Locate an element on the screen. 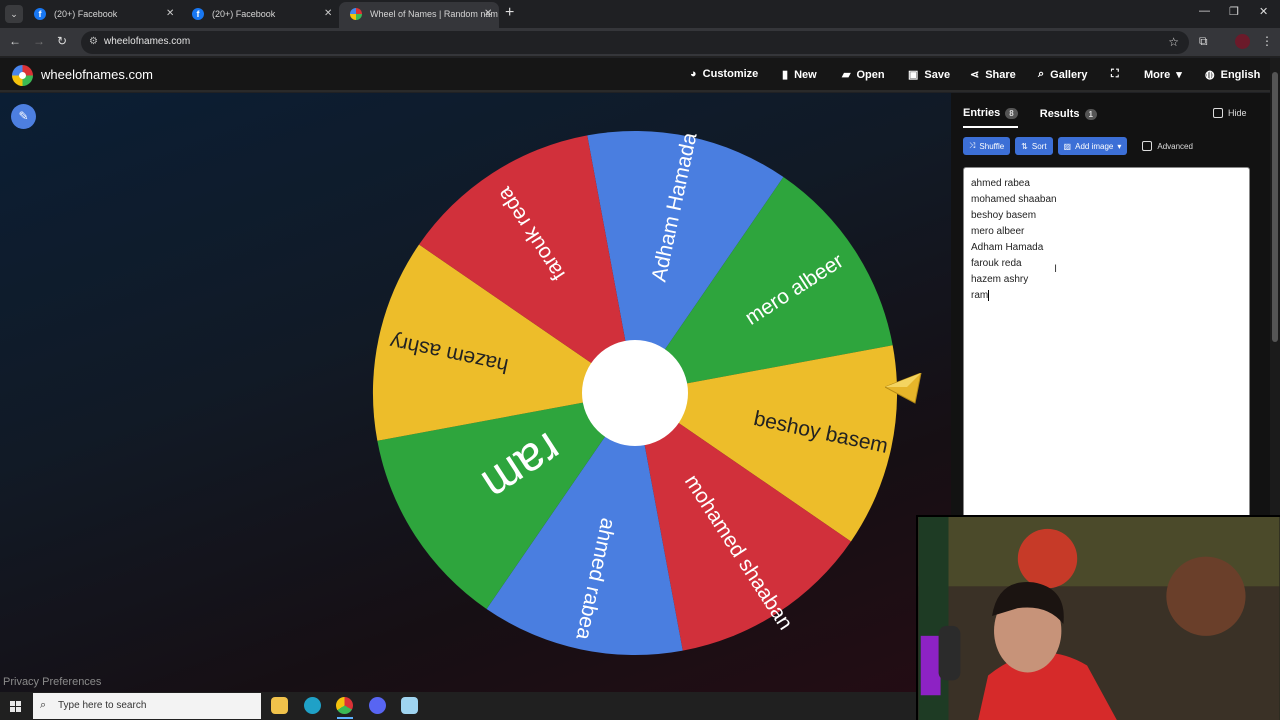 The height and width of the screenshot is (720, 1280). tab-wheel-of-names: Wheel of Names | Random nam ✕ is located at coordinates (419, 15).